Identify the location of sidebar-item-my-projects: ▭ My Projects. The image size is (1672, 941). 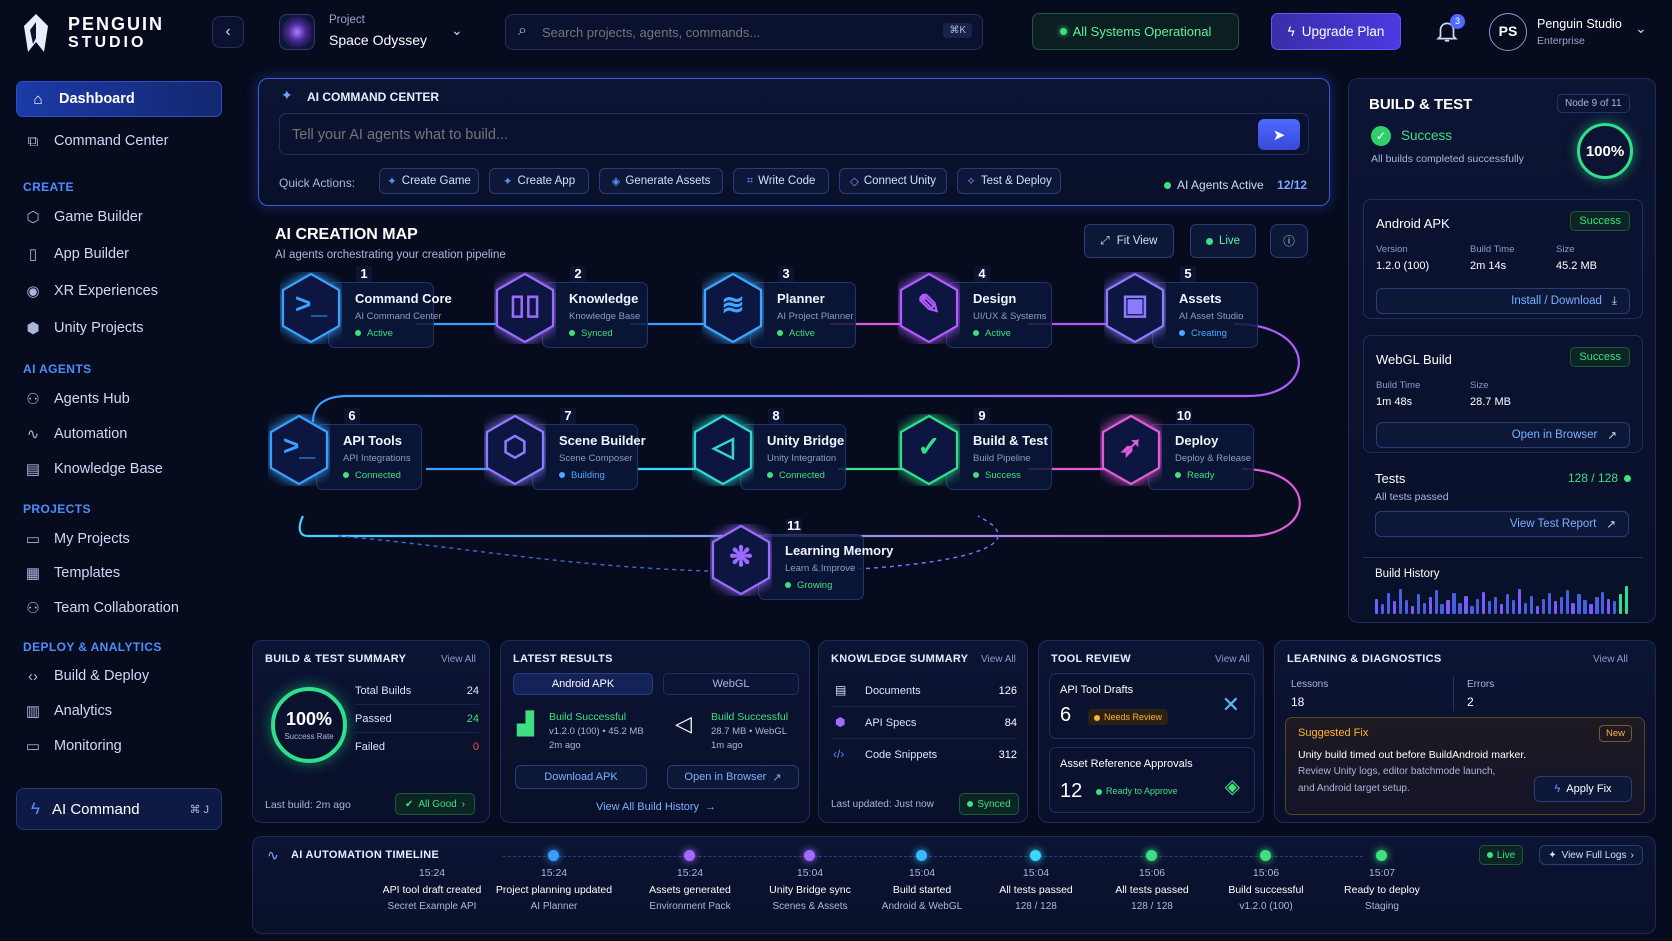
(122, 539).